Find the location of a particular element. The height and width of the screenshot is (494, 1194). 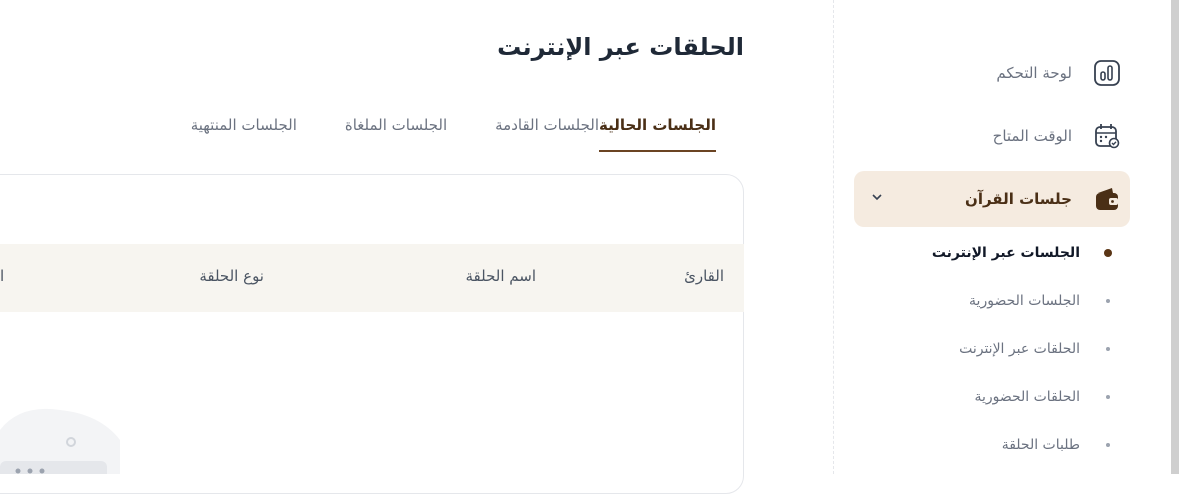

sidebar-subitem-in-person-circles: الحلقات الحضورية is located at coordinates (992, 397).